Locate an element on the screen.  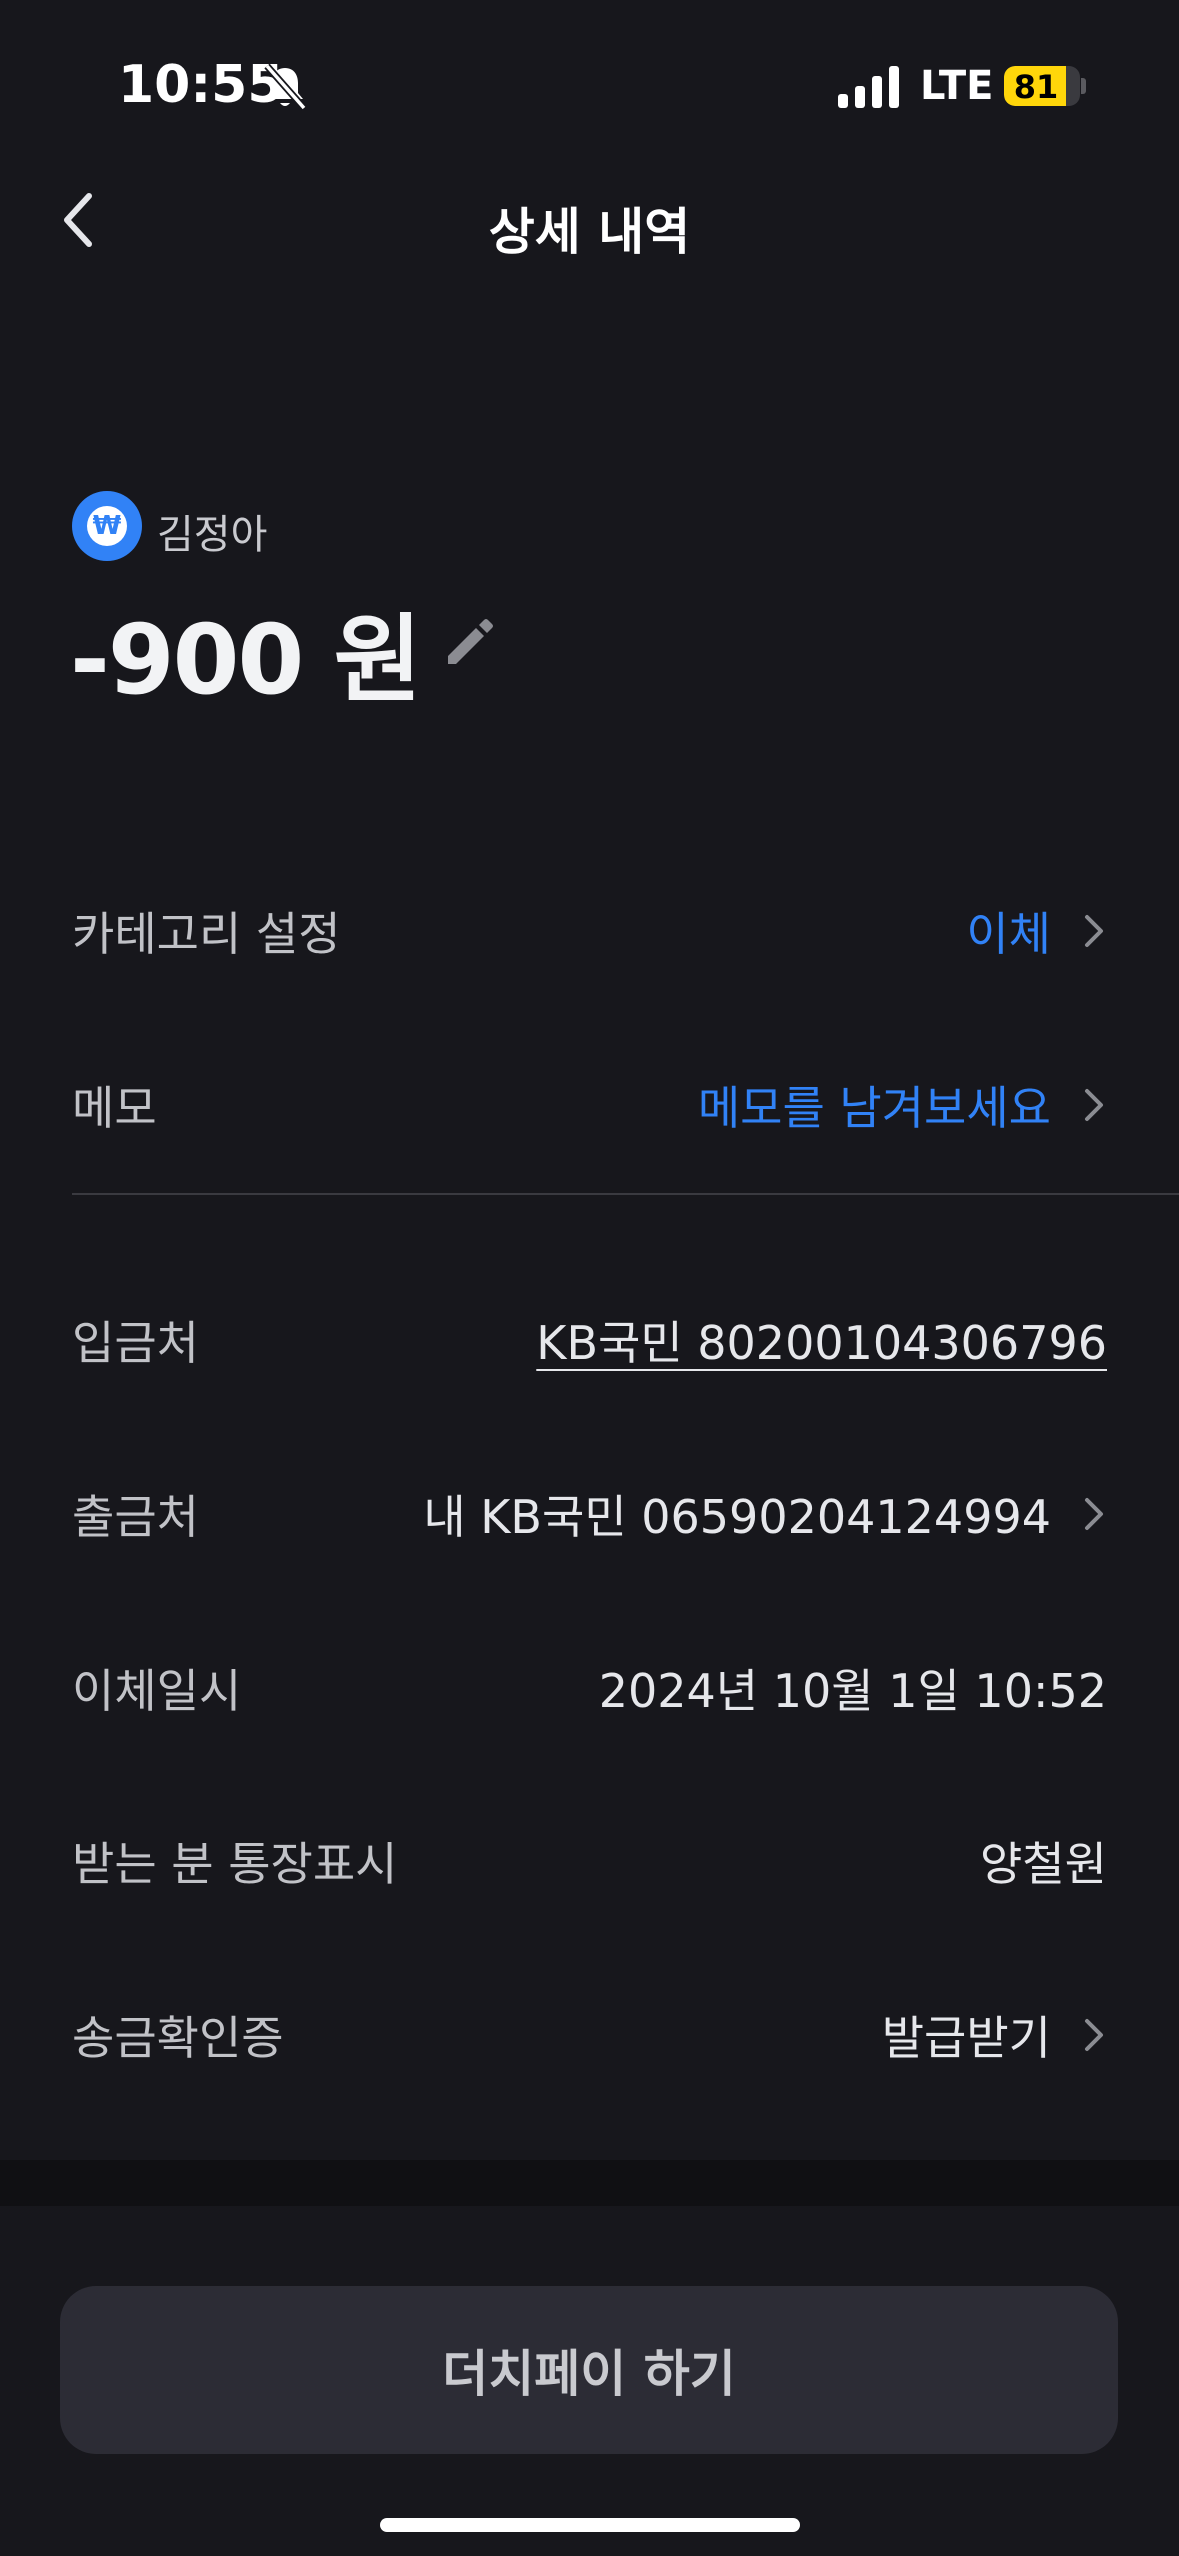
bank-logo-avatar: ₩ is located at coordinates (107, 526).